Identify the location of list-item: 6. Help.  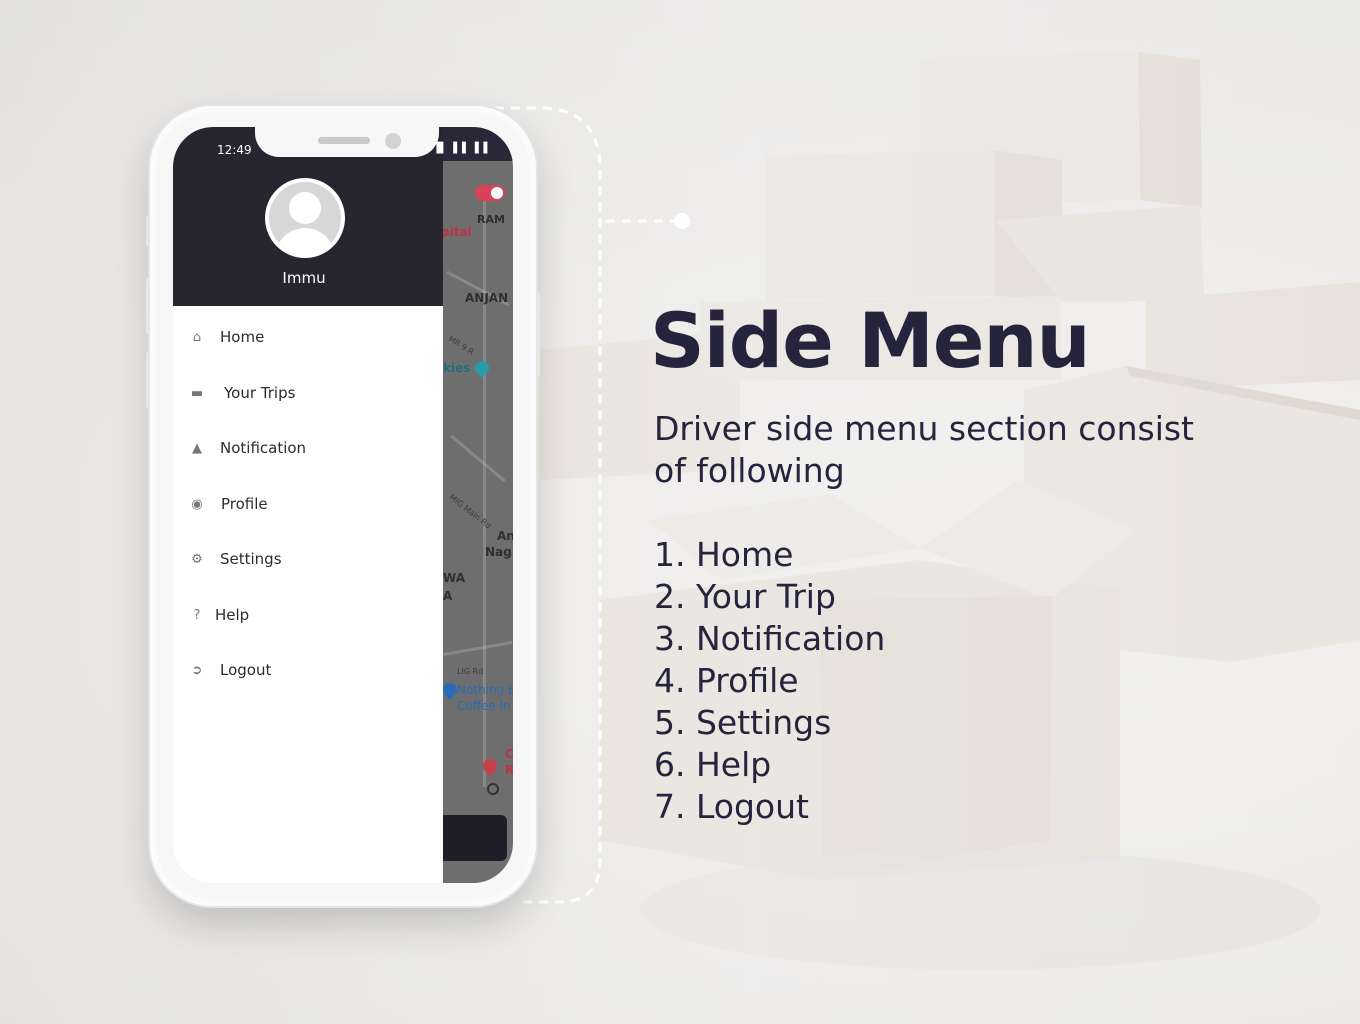
(713, 764).